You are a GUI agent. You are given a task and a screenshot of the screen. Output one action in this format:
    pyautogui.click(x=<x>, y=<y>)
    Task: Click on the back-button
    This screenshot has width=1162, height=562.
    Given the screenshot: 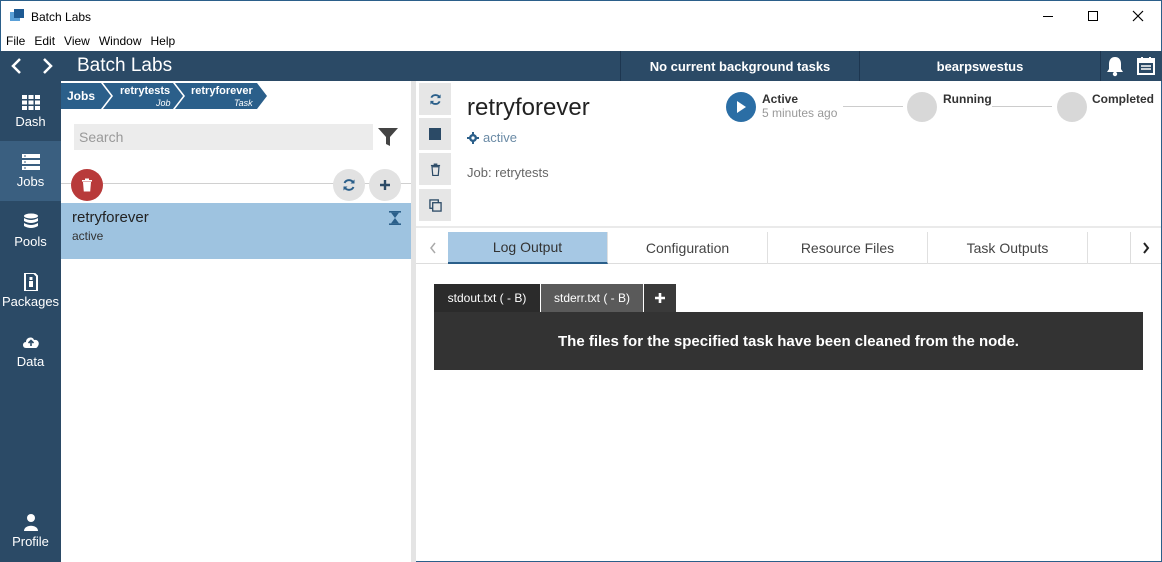 What is the action you would take?
    pyautogui.click(x=16, y=66)
    